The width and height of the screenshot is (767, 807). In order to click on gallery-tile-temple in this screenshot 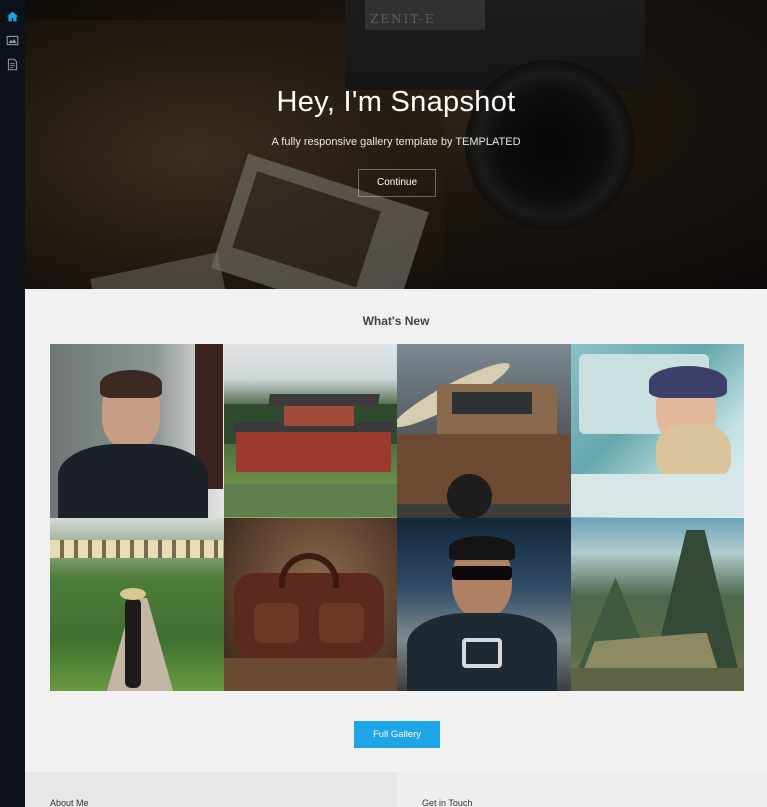, I will do `click(310, 431)`.